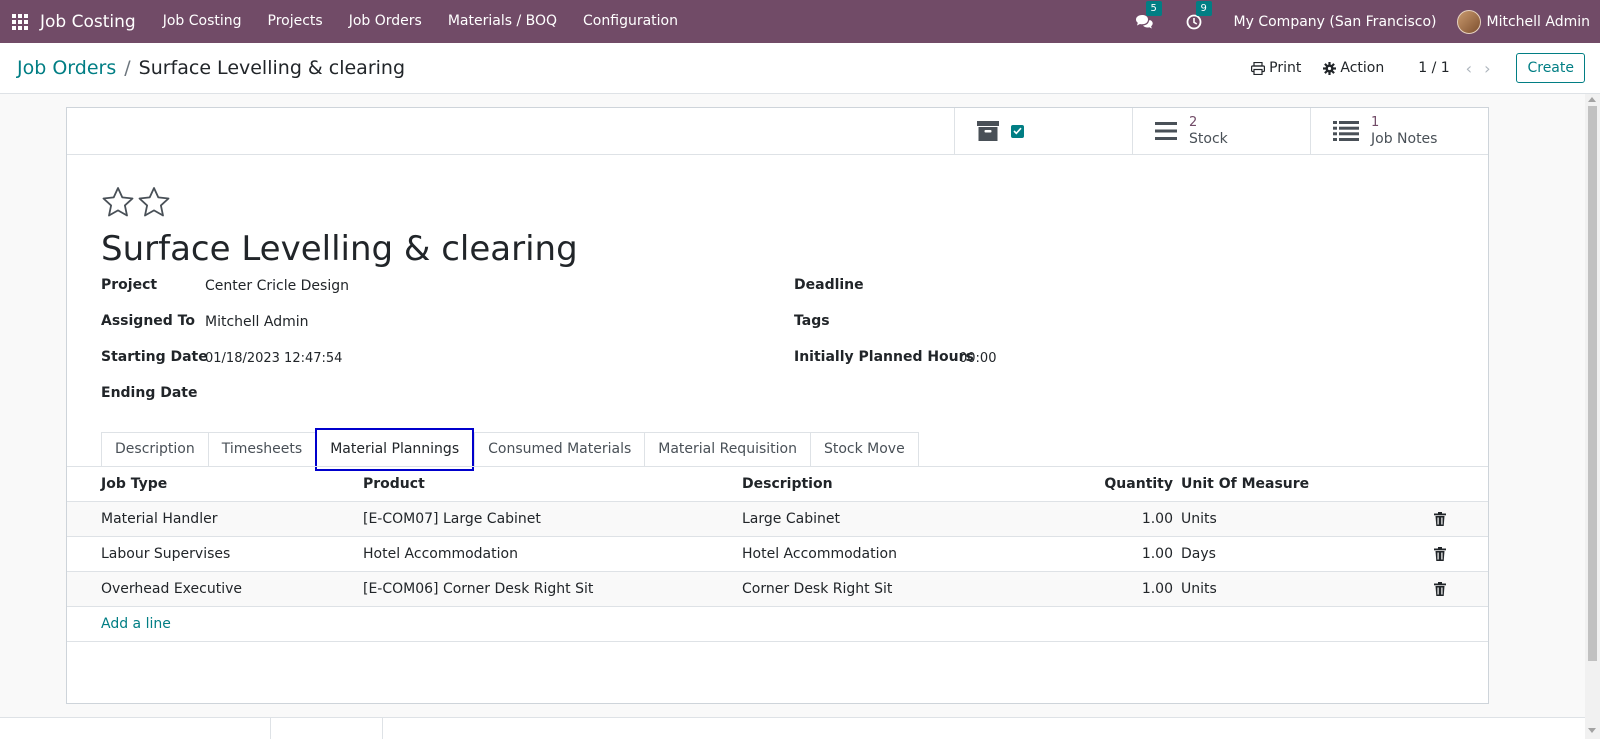 The height and width of the screenshot is (739, 1600). What do you see at coordinates (154, 449) in the screenshot?
I see `tab-description: Description` at bounding box center [154, 449].